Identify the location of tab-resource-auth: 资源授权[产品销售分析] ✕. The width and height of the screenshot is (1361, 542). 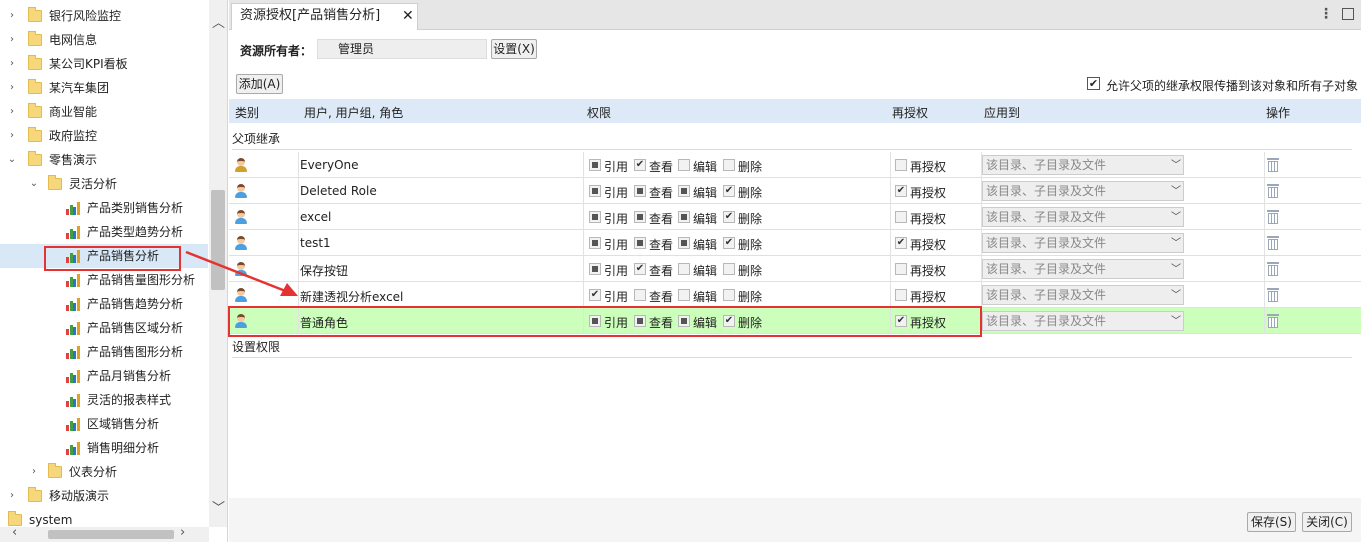
(324, 16).